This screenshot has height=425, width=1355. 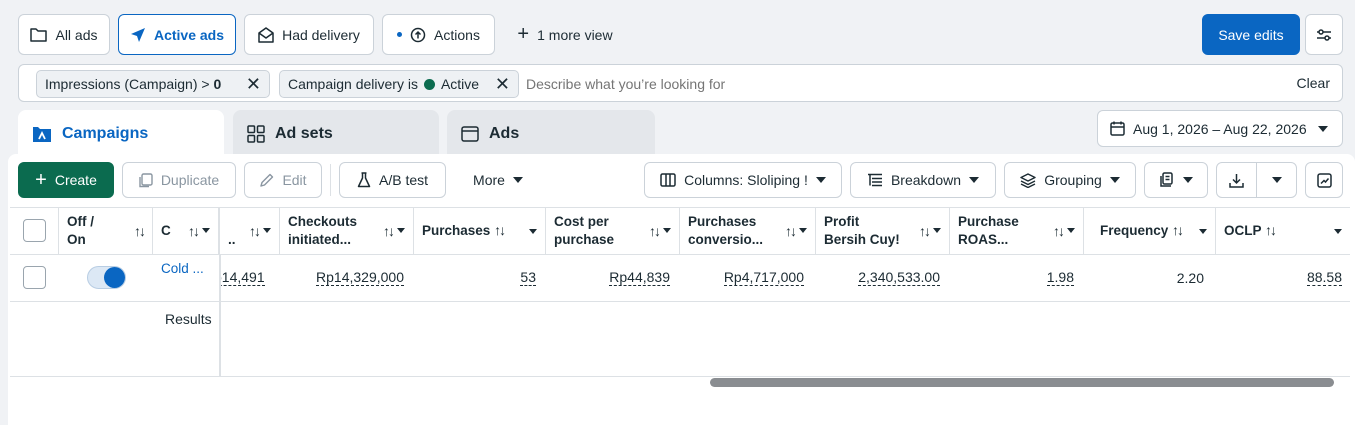 What do you see at coordinates (438, 34) in the screenshot?
I see `view-actions: Actions` at bounding box center [438, 34].